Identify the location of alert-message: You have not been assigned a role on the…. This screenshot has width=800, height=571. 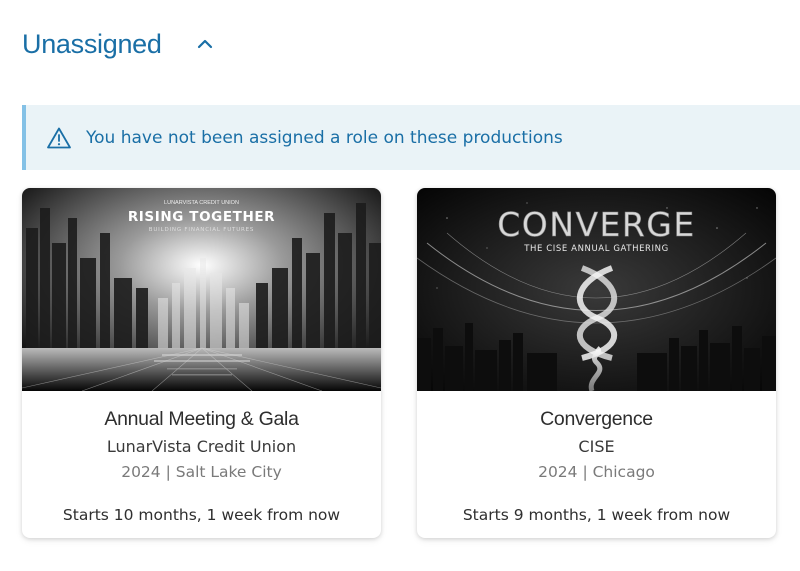
(324, 137).